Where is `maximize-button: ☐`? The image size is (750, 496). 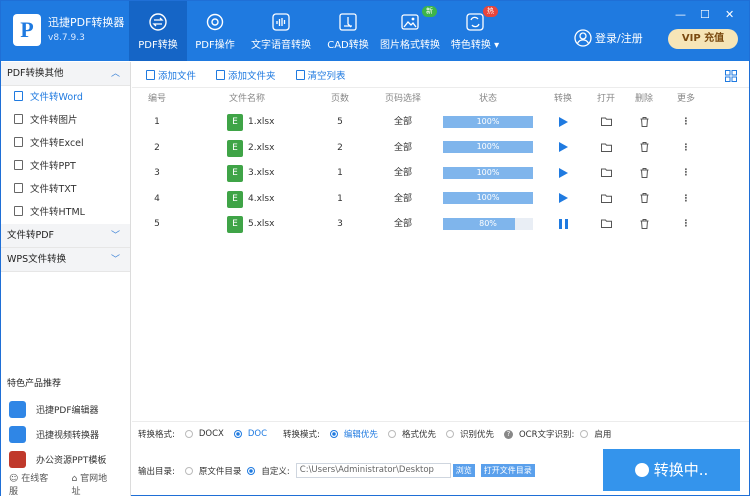
maximize-button: ☐ is located at coordinates (705, 14).